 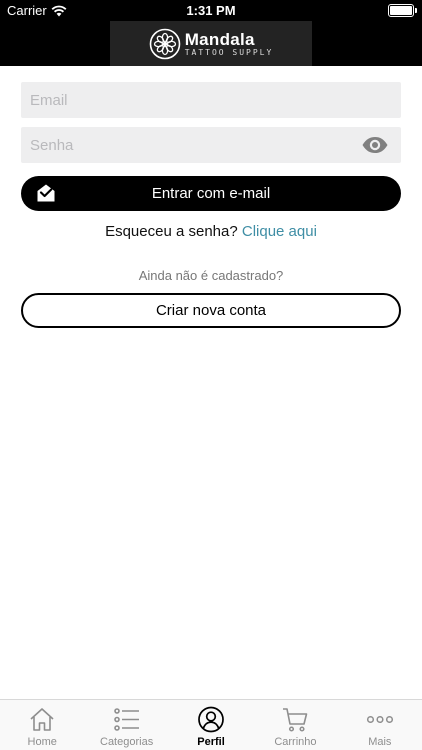 I want to click on brand-name: Mandala, so click(x=219, y=39).